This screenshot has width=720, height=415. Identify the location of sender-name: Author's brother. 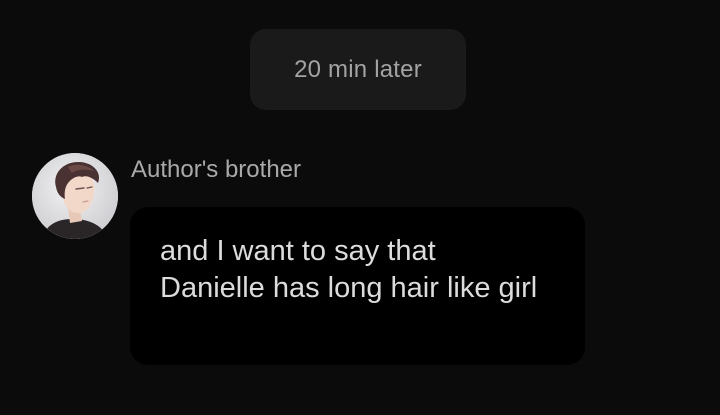
(216, 169).